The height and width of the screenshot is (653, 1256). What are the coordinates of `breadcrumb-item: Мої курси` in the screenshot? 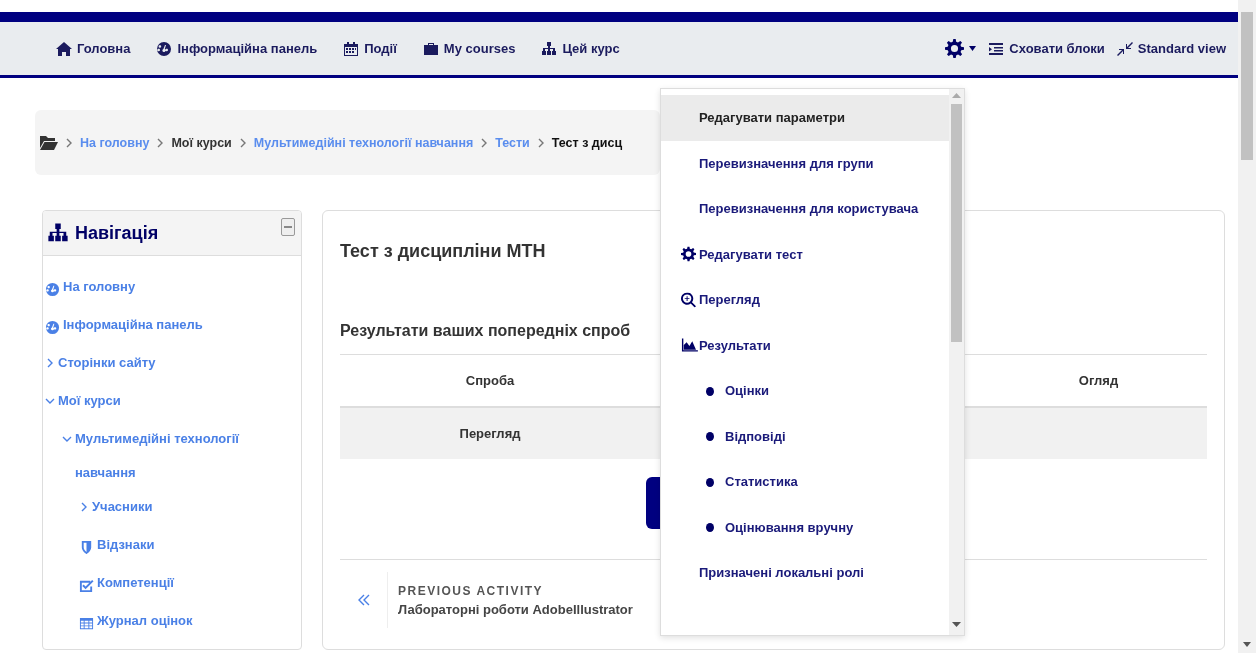 It's located at (201, 142).